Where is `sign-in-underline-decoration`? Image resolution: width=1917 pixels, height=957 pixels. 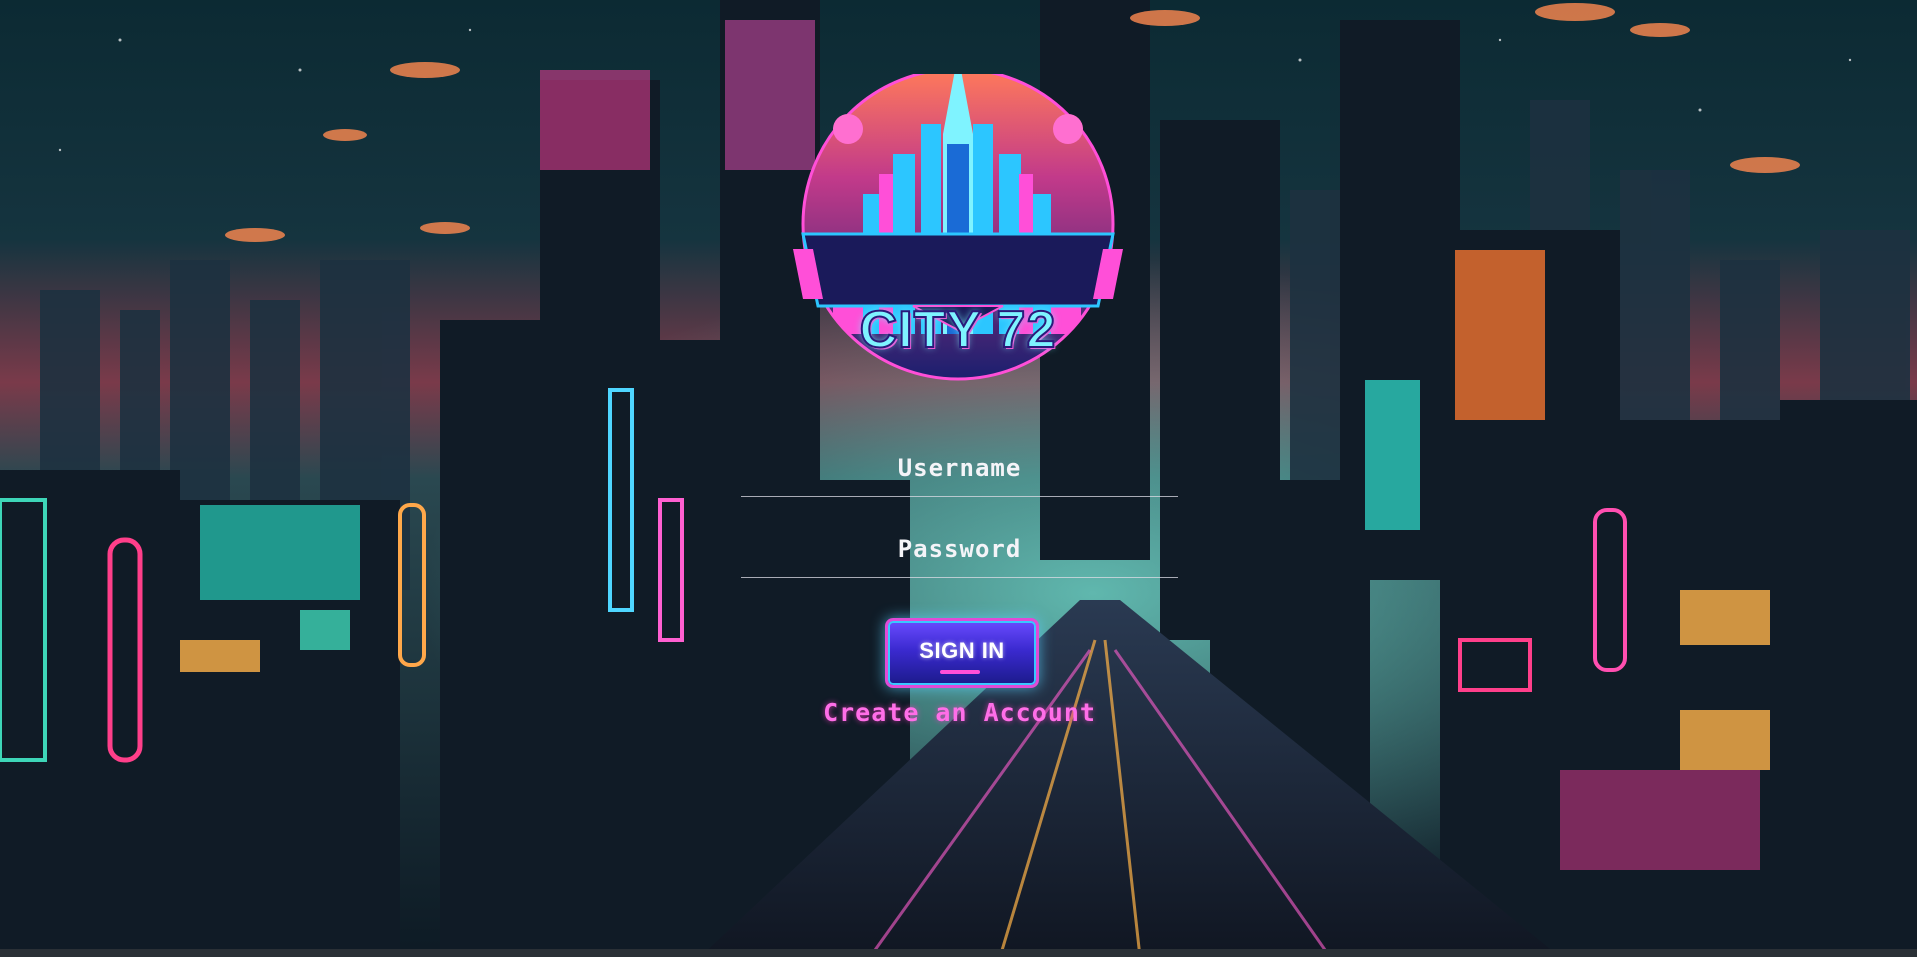 sign-in-underline-decoration is located at coordinates (960, 672).